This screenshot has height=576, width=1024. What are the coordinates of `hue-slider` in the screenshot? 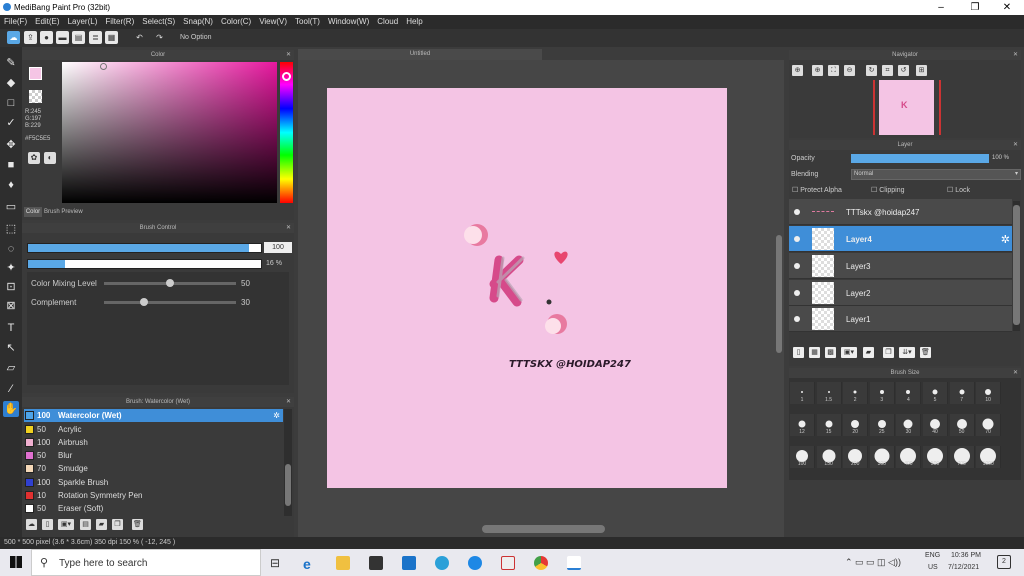 It's located at (286, 132).